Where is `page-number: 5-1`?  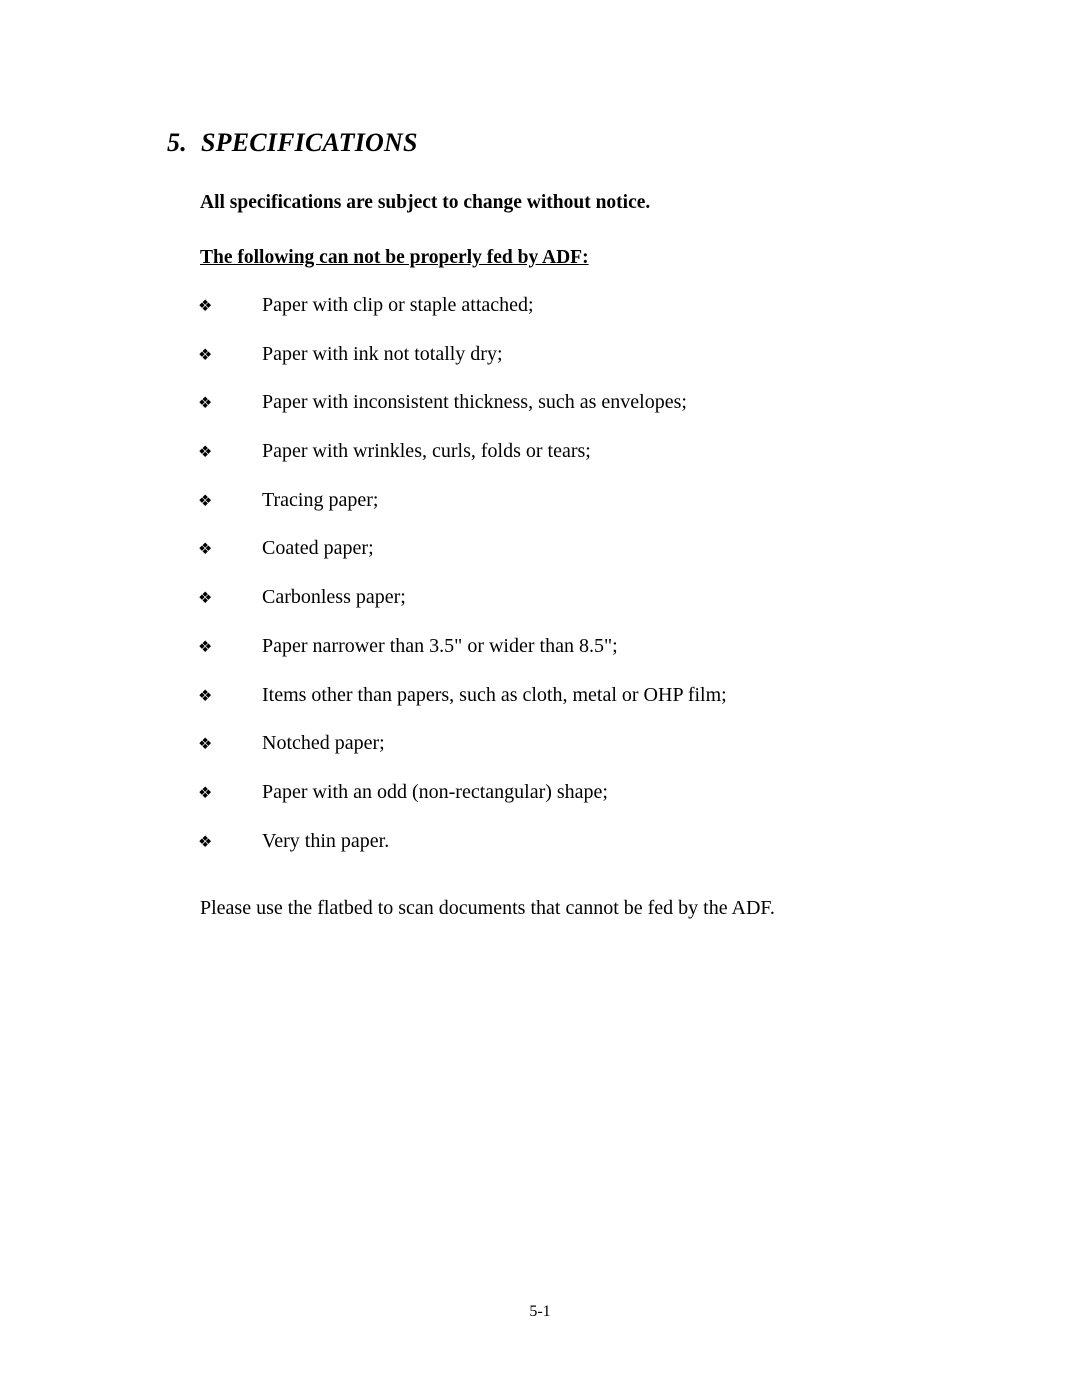 page-number: 5-1 is located at coordinates (540, 1311).